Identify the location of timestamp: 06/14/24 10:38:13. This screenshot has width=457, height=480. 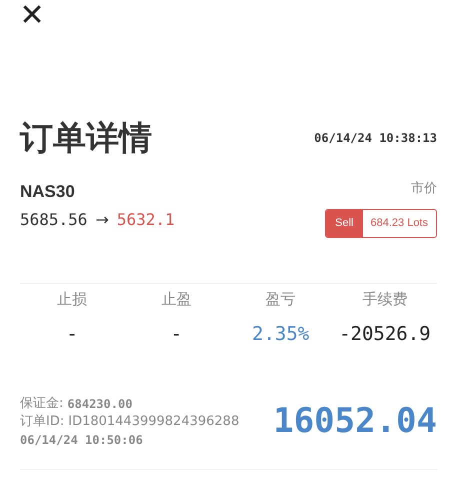
(375, 138).